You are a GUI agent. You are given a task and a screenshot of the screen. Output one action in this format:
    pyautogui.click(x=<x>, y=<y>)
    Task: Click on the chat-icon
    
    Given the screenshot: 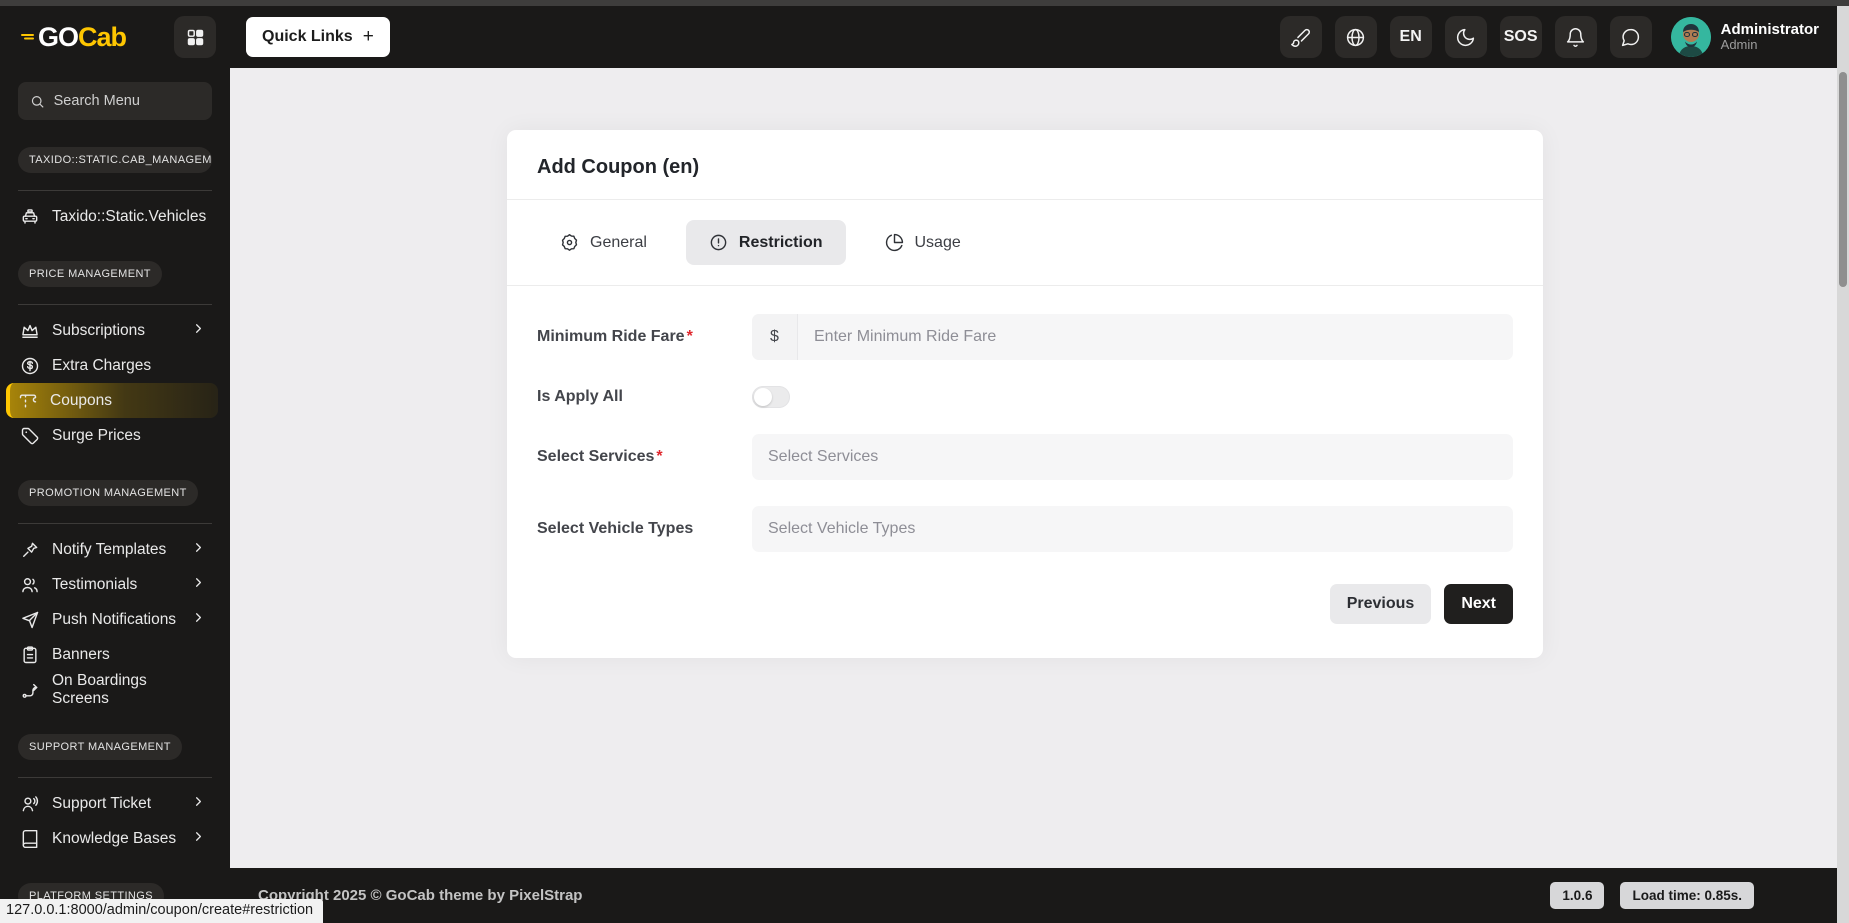 What is the action you would take?
    pyautogui.click(x=1631, y=37)
    